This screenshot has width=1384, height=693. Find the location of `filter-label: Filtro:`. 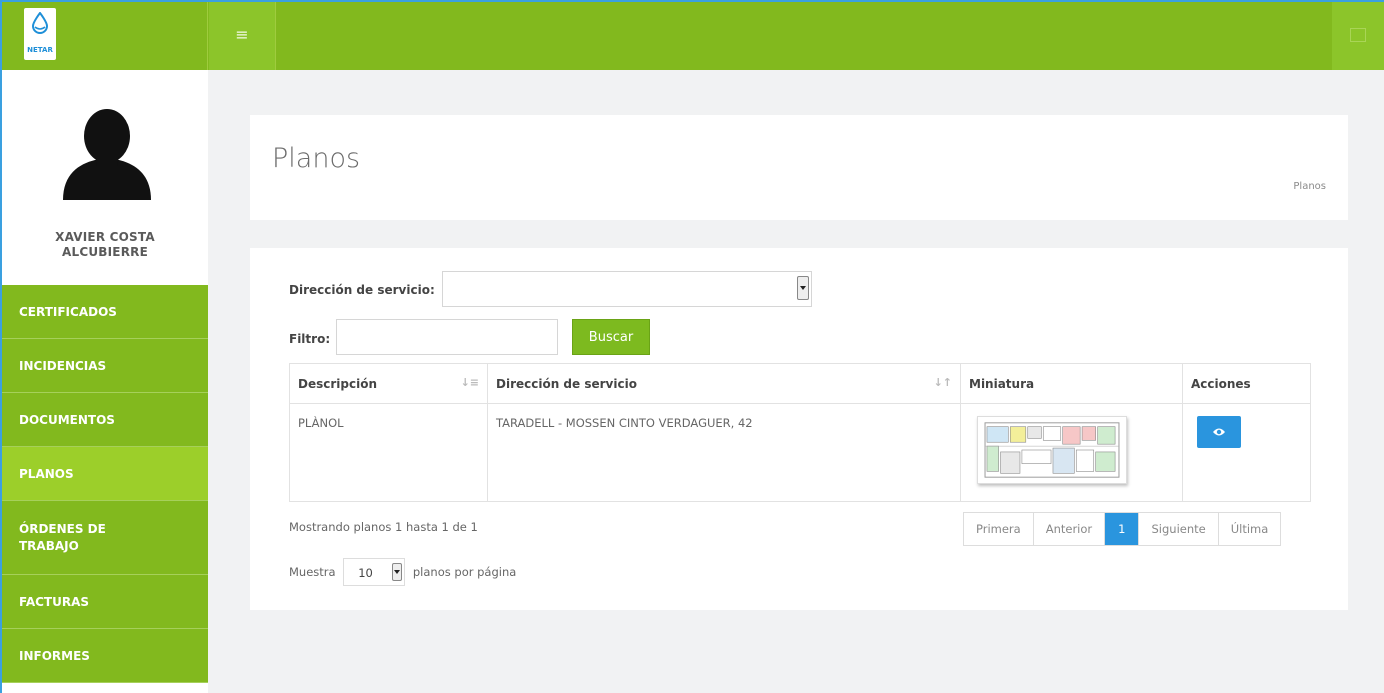

filter-label: Filtro: is located at coordinates (310, 339).